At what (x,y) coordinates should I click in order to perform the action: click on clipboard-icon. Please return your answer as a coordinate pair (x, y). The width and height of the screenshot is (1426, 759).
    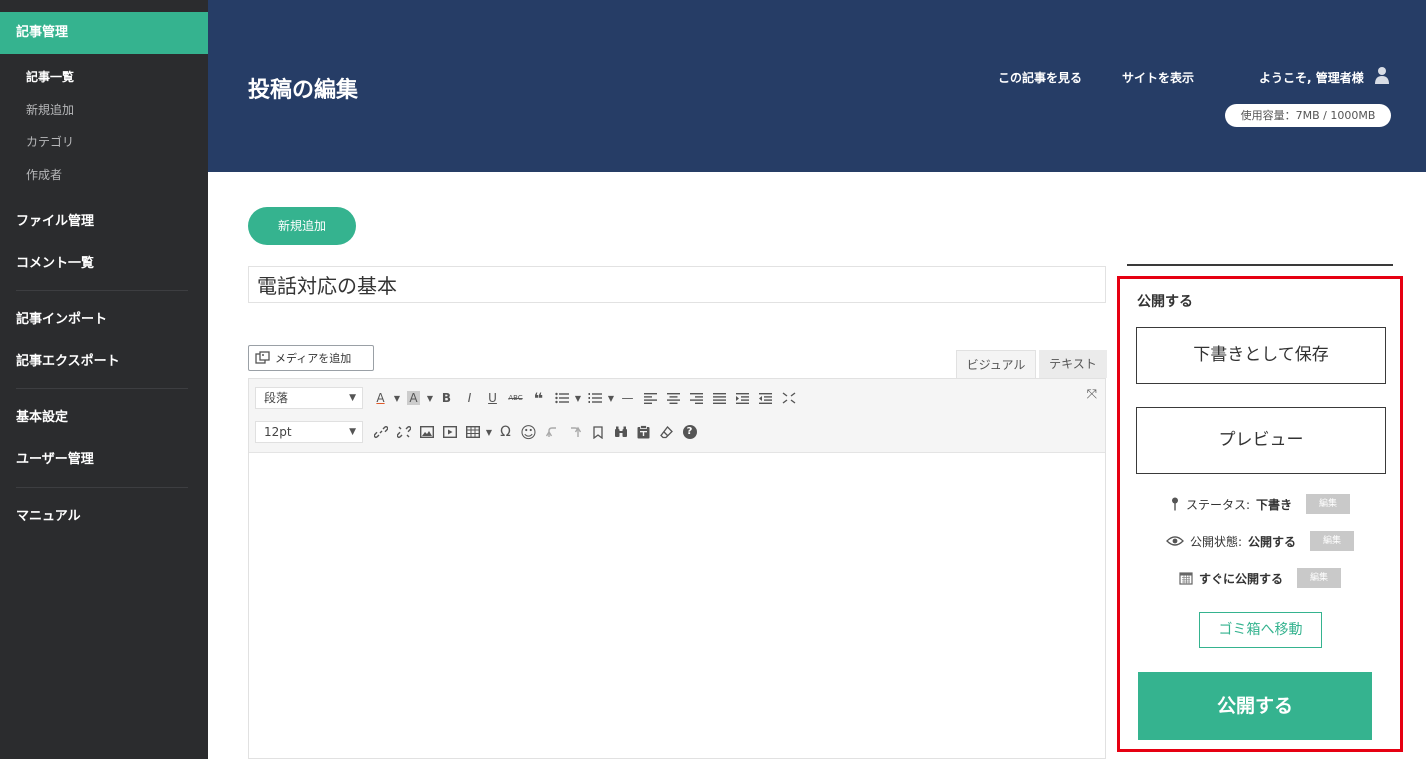
    Looking at the image, I should click on (643, 432).